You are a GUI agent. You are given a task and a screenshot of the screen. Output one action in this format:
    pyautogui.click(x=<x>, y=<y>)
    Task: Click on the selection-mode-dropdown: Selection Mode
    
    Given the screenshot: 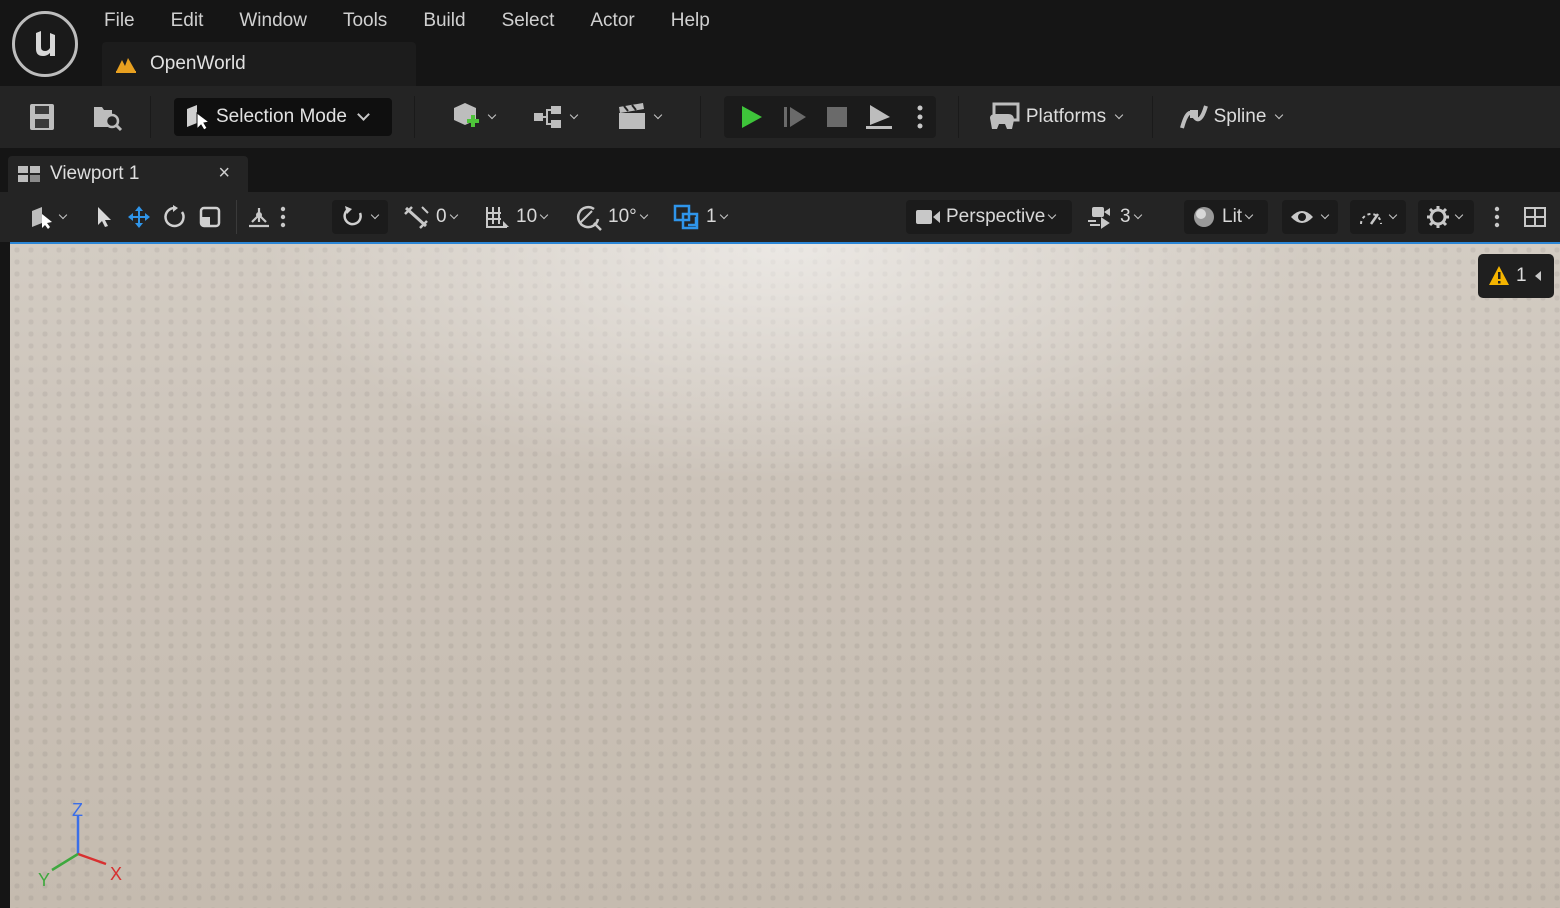 What is the action you would take?
    pyautogui.click(x=283, y=117)
    